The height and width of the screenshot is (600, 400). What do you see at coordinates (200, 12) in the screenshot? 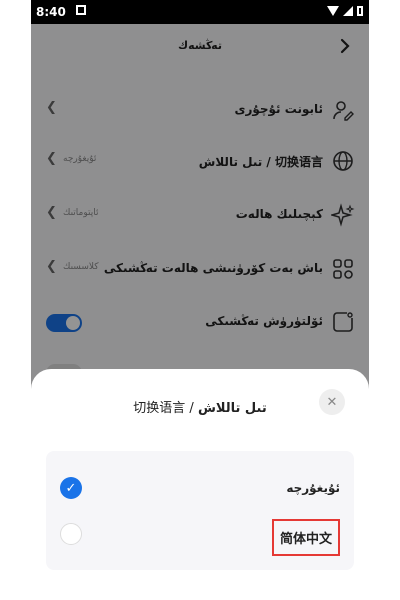
I see `status-bar: 8:40` at bounding box center [200, 12].